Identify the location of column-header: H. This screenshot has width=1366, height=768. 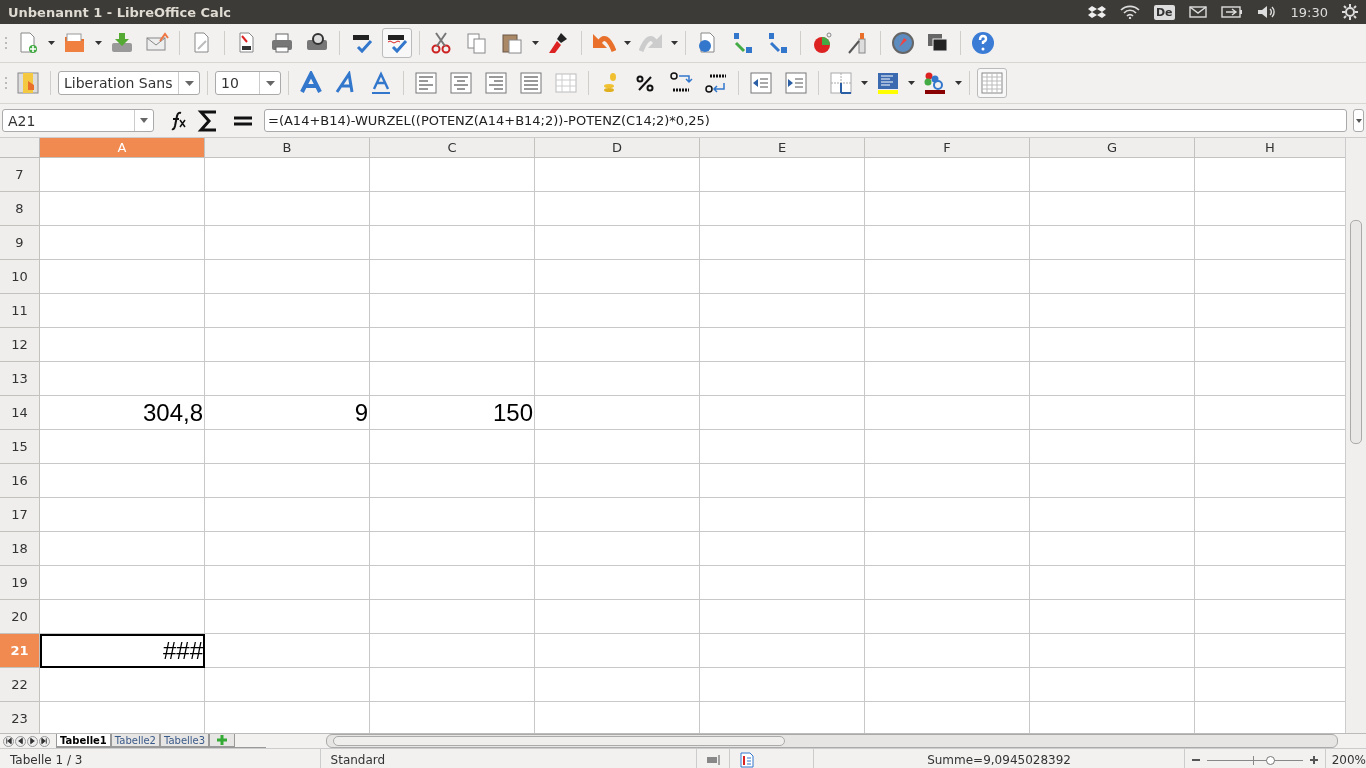
(1270, 148).